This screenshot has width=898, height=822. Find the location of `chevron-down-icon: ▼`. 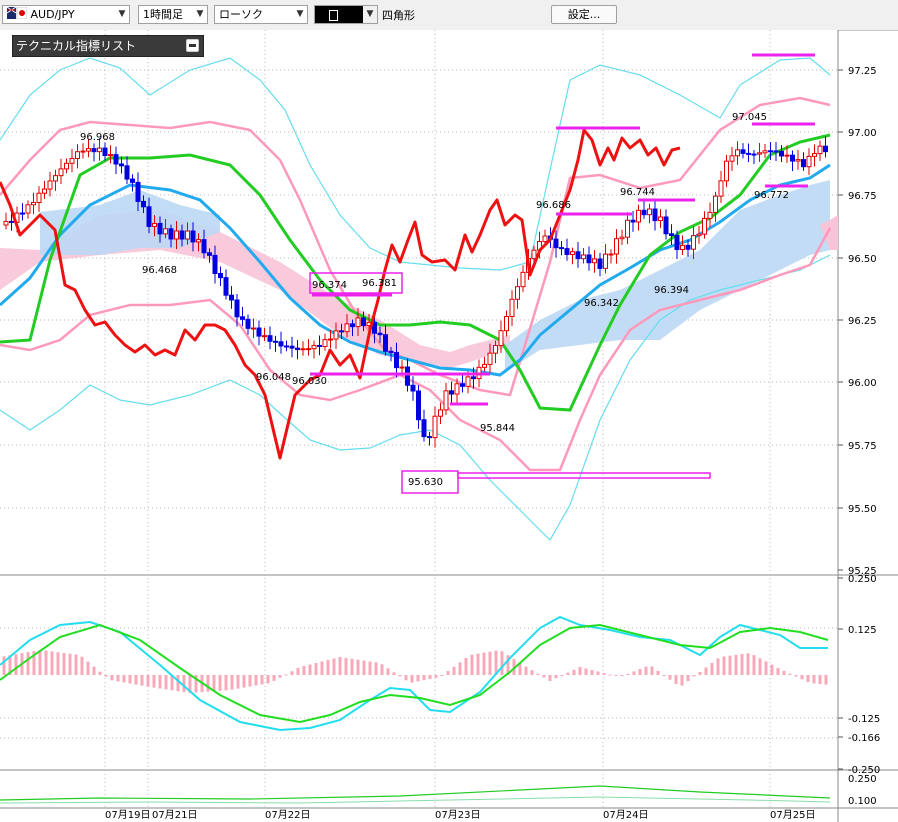

chevron-down-icon: ▼ is located at coordinates (300, 14).